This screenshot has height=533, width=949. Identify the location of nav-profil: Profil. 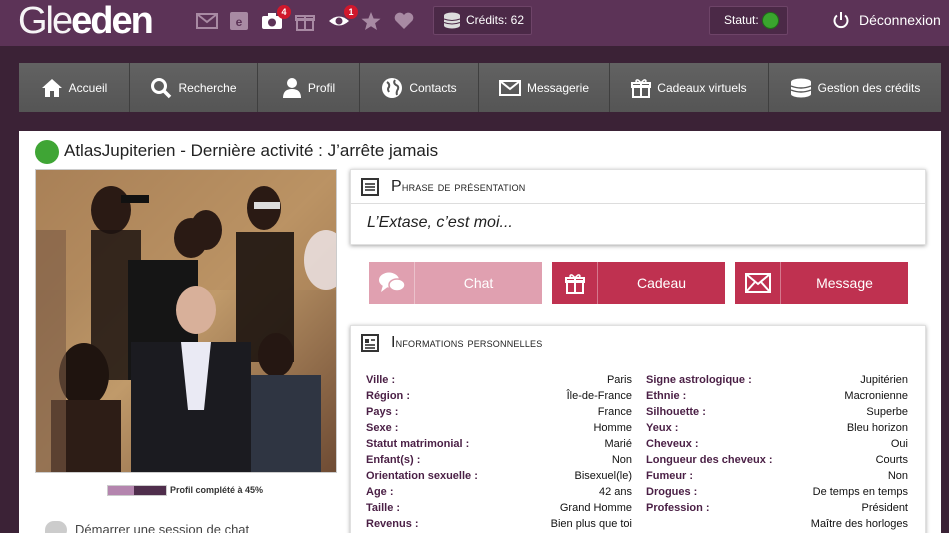
(309, 87).